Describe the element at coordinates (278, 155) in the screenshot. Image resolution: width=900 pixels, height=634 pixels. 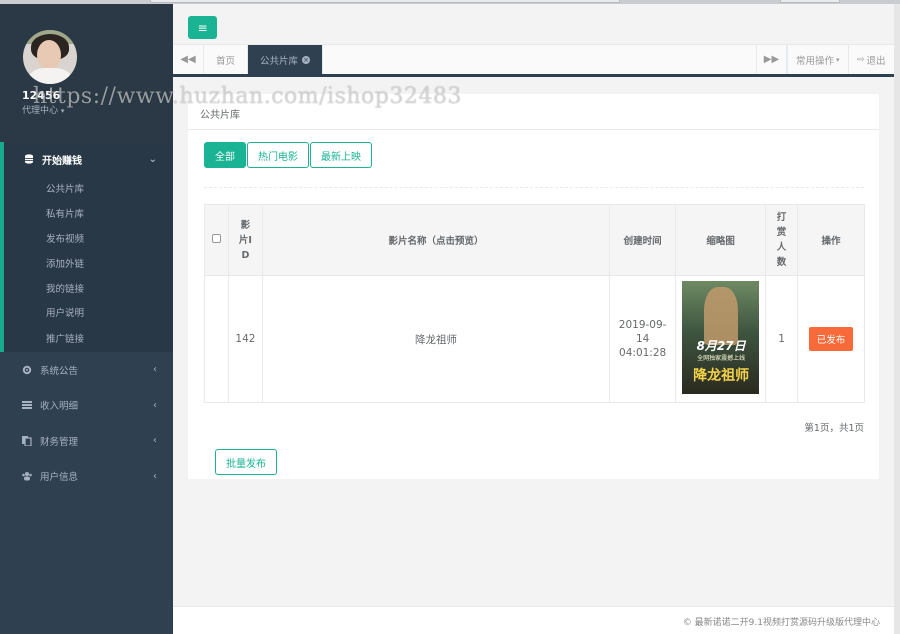
I see `filter-hot-button: 热门电影` at that location.